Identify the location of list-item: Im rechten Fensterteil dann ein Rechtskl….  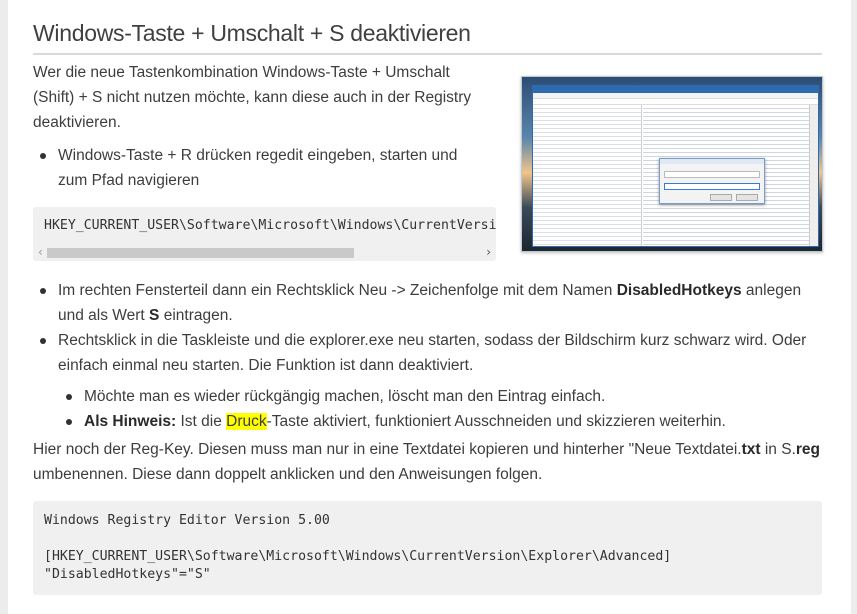
(428, 303).